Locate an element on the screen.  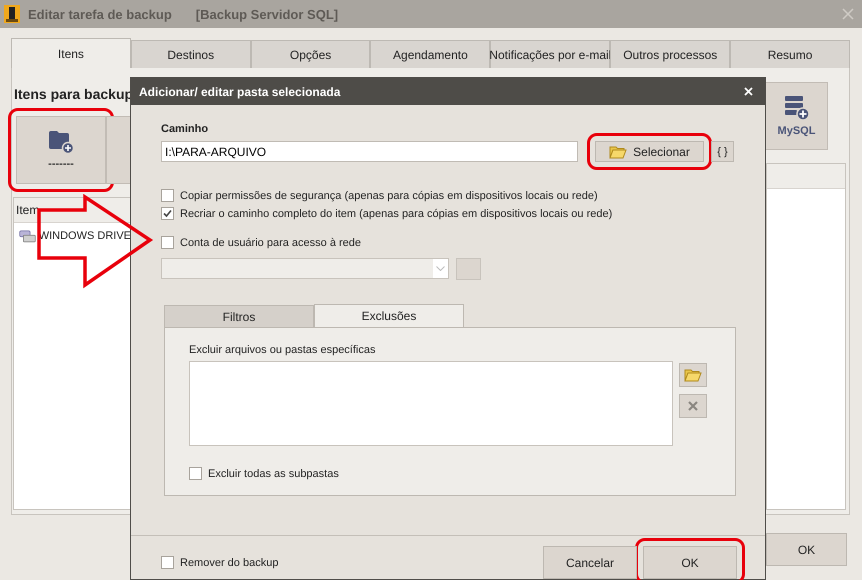
variables-button: { } is located at coordinates (722, 151).